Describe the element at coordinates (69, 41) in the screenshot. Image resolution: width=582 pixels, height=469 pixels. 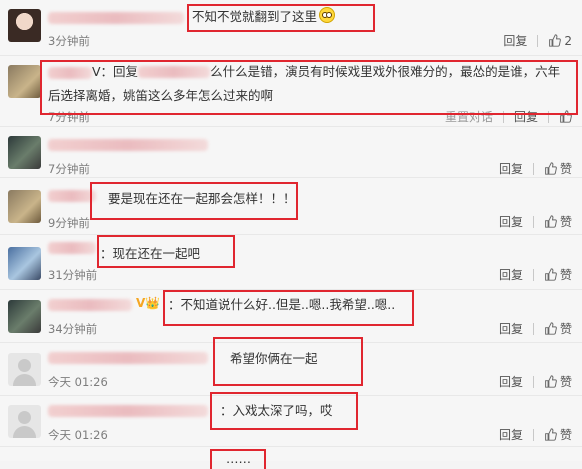
I see `comment-time: 3分钟前` at that location.